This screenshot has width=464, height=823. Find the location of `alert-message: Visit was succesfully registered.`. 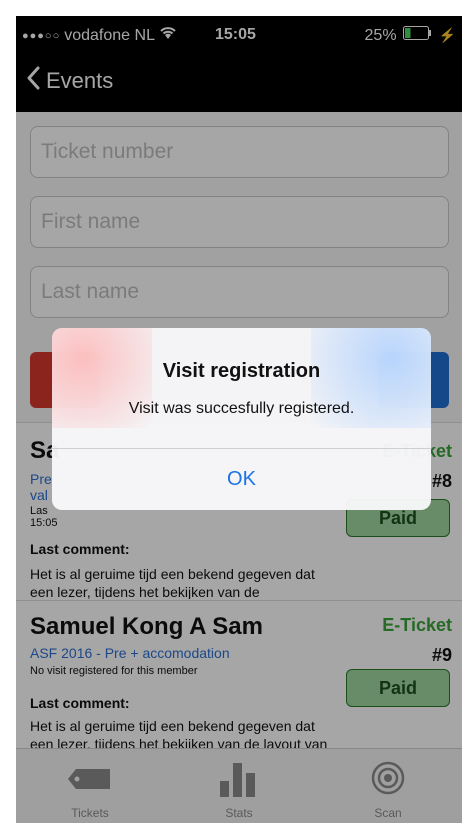

alert-message: Visit was succesfully registered. is located at coordinates (241, 408).